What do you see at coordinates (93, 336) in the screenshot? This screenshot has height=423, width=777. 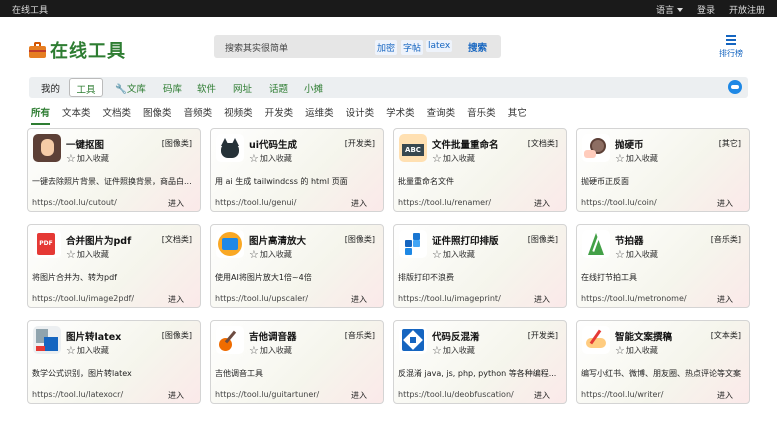 I see `tool-name: 图片转latex` at bounding box center [93, 336].